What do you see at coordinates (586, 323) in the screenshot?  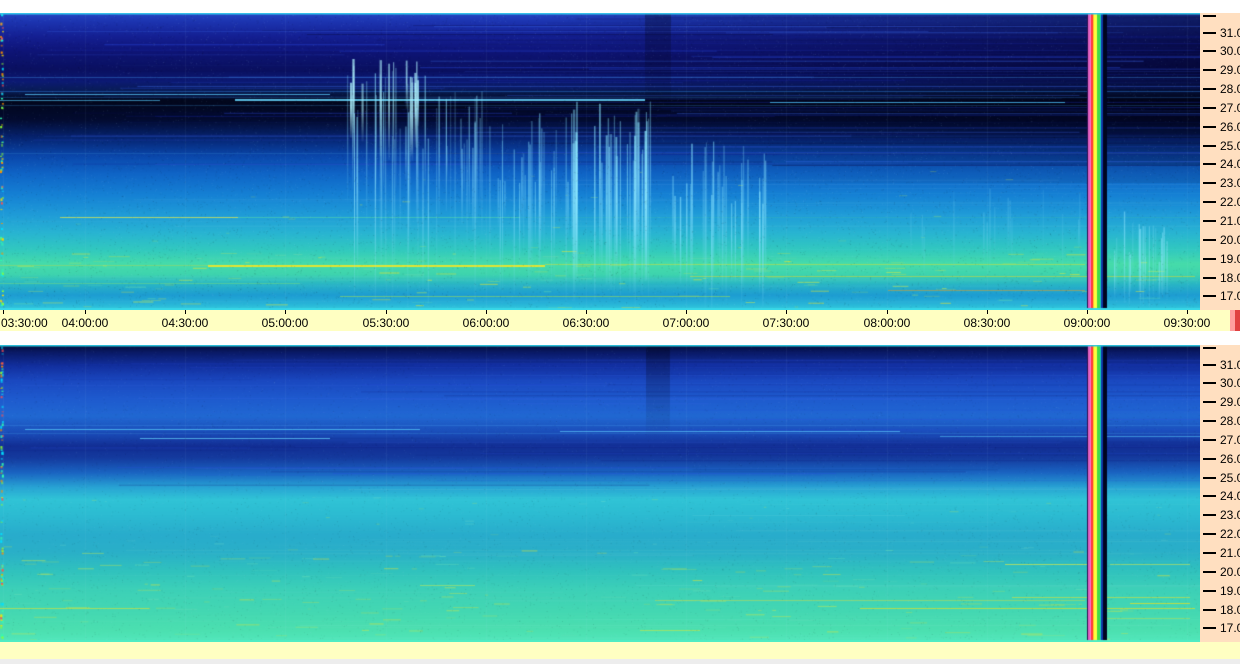 I see `time-label: 06:30:00` at bounding box center [586, 323].